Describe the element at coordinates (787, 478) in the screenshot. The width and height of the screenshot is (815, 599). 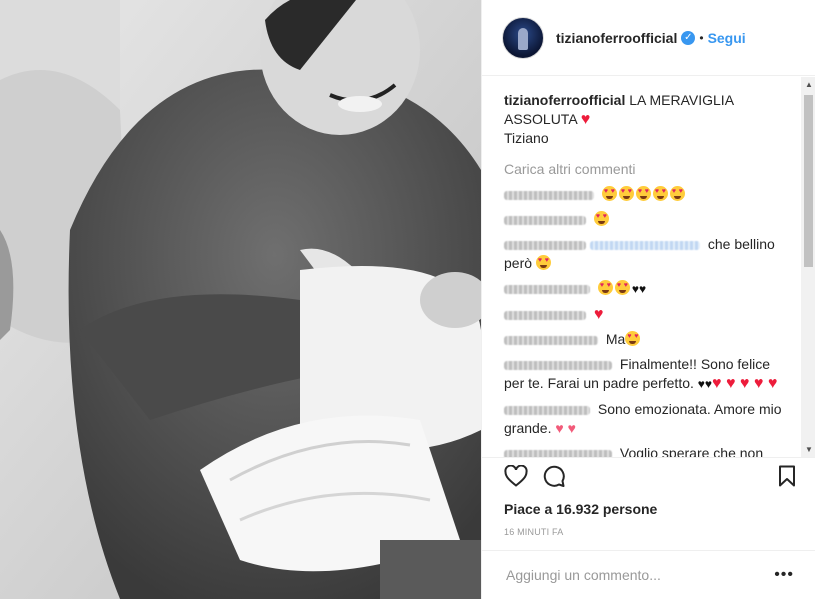
I see `bookmark-icon` at that location.